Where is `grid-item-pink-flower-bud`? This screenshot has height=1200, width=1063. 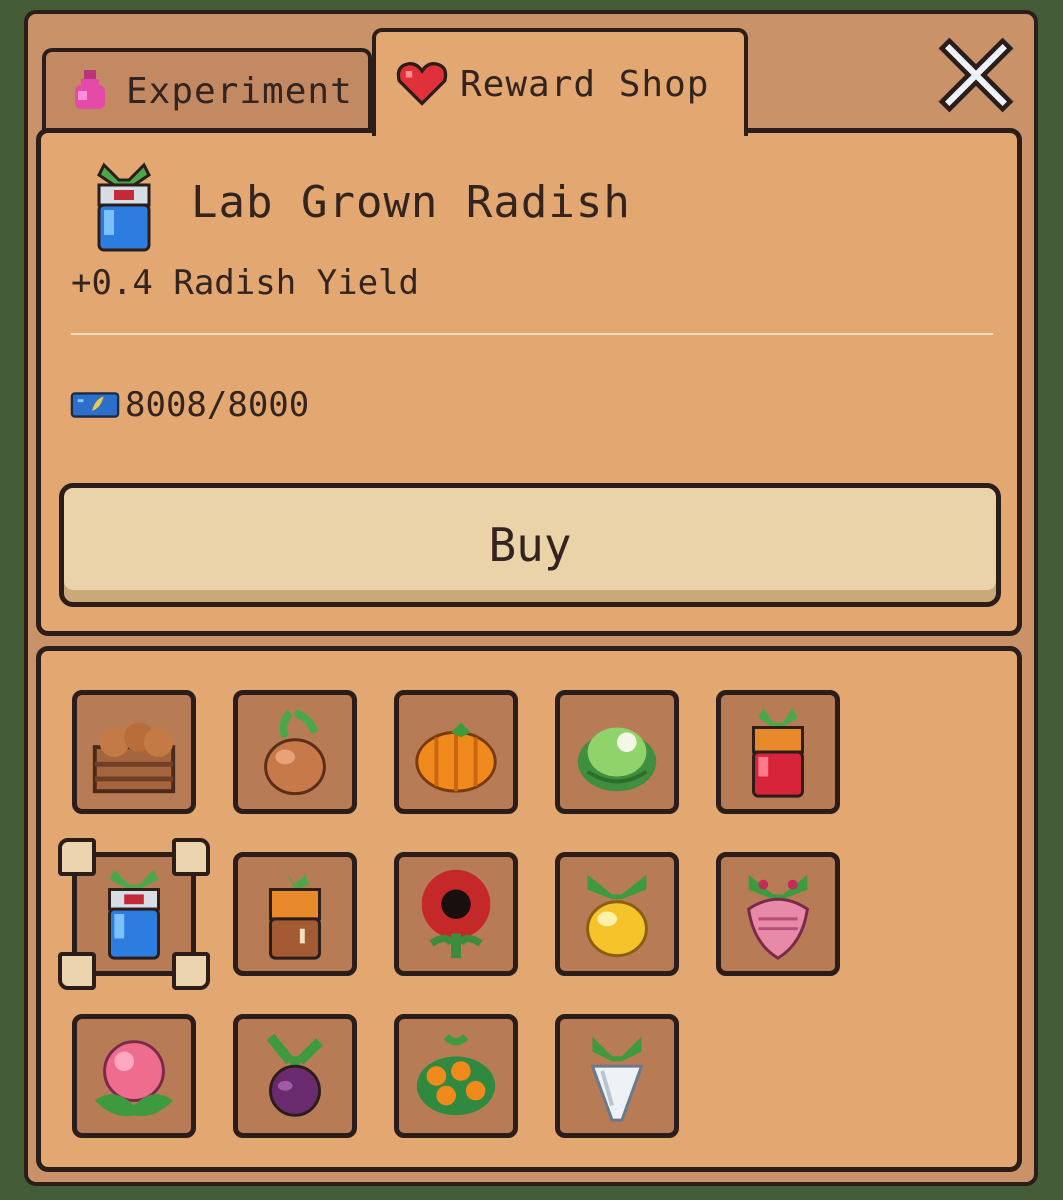
grid-item-pink-flower-bud is located at coordinates (134, 1076).